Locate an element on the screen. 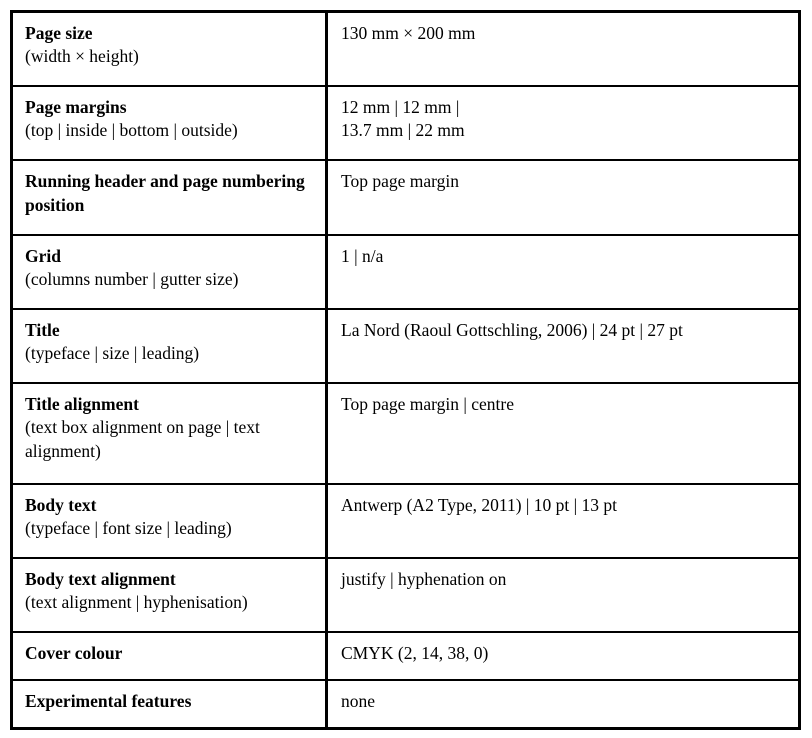 This screenshot has height=738, width=812. spec-value-text: Antwerp (A2 Type, 2011) | 10 pt | 13 pt is located at coordinates (479, 504).